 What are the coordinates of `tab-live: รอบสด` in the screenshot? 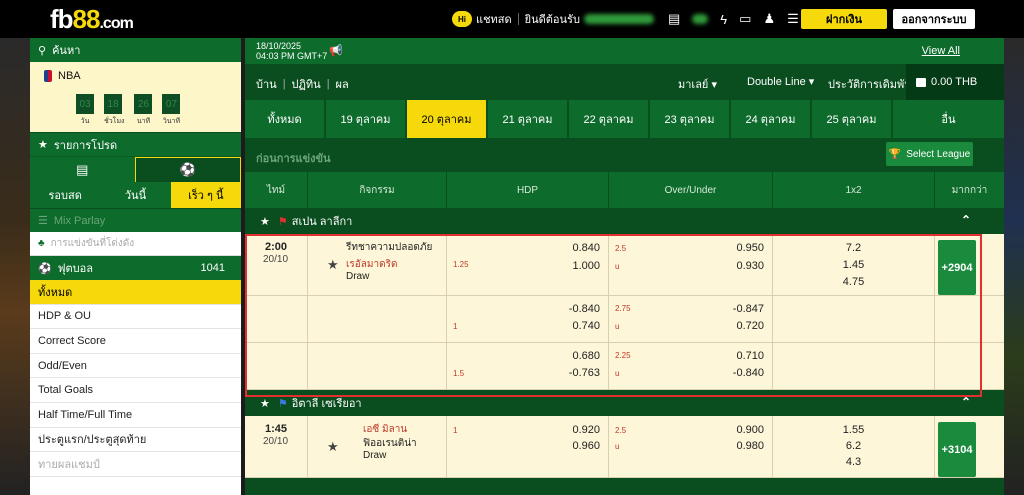 It's located at (65, 195).